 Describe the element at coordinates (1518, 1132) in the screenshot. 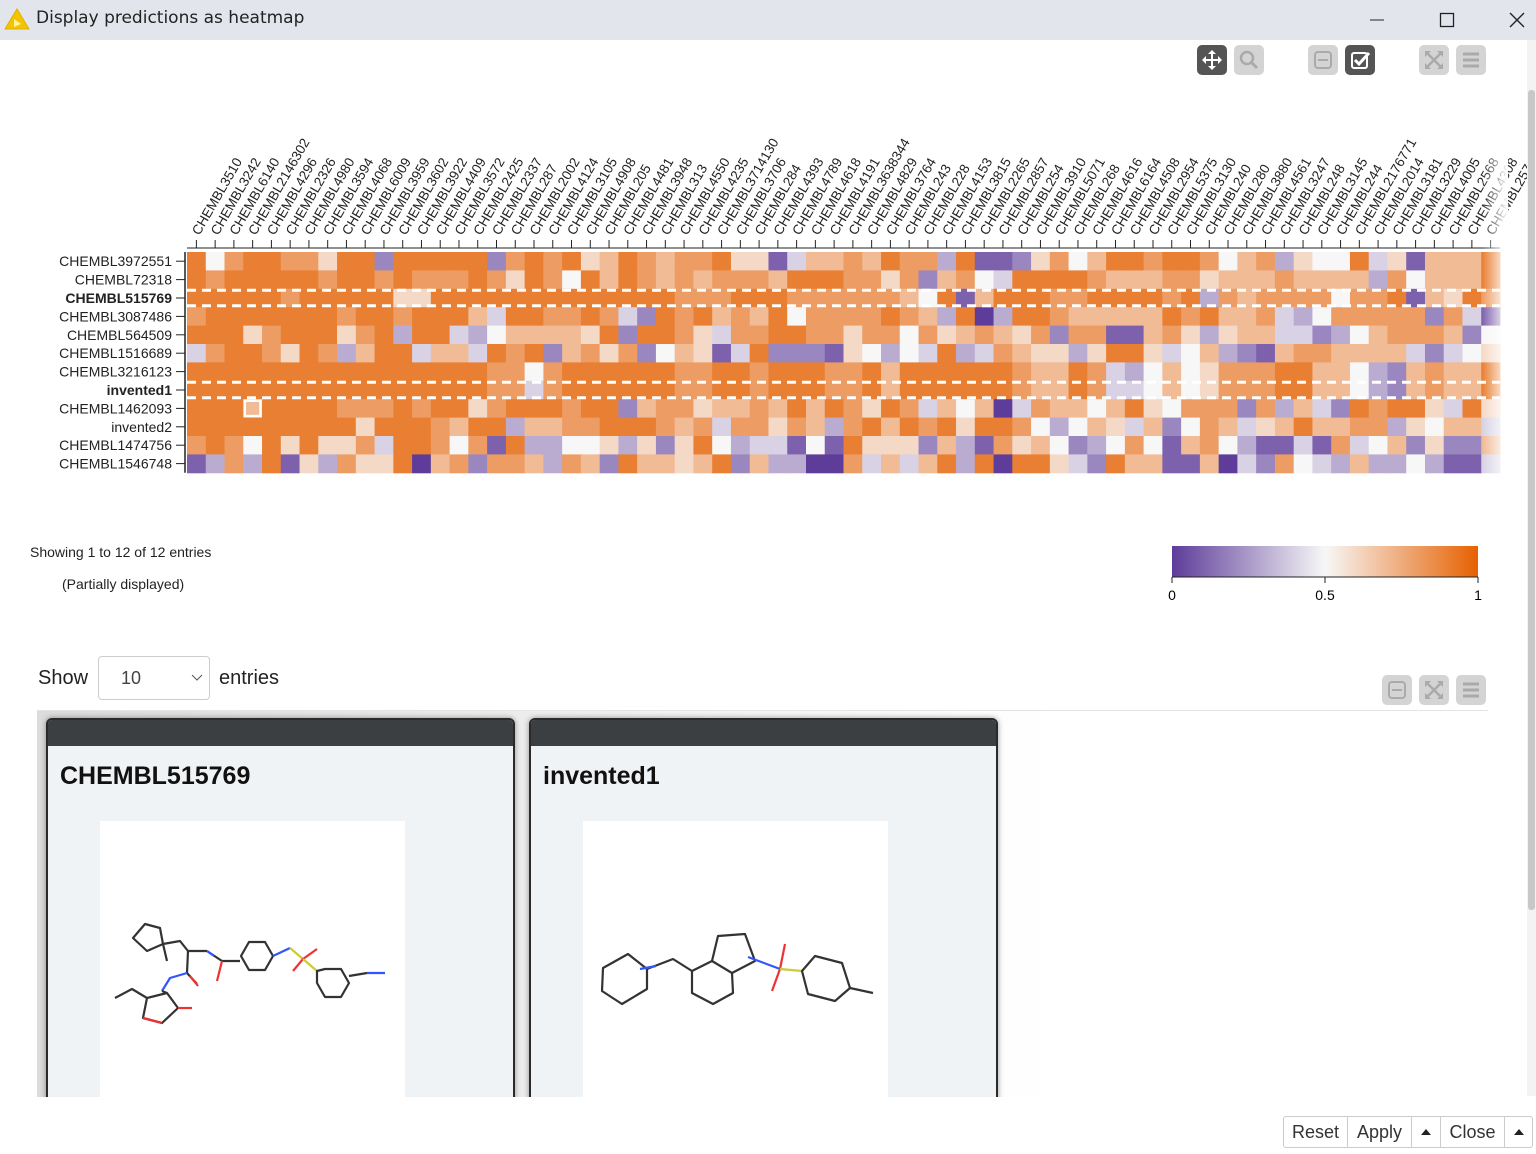

I see `close-options-button` at that location.